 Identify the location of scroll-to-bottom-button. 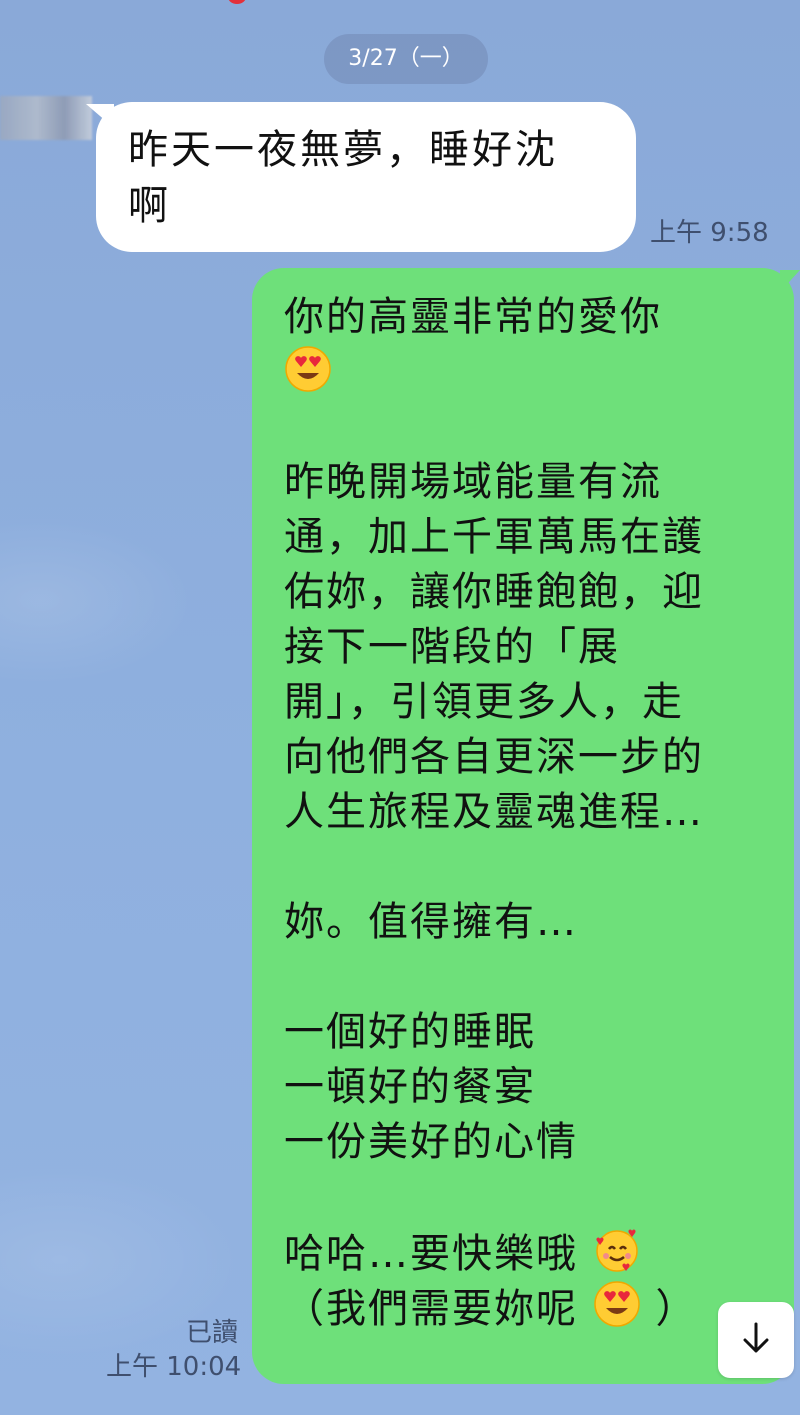
(756, 1340).